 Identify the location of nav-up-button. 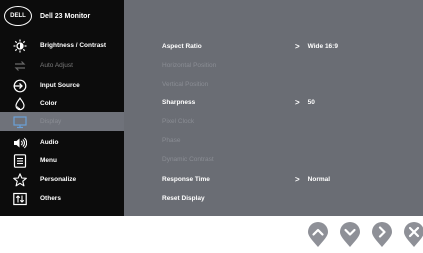
(318, 235).